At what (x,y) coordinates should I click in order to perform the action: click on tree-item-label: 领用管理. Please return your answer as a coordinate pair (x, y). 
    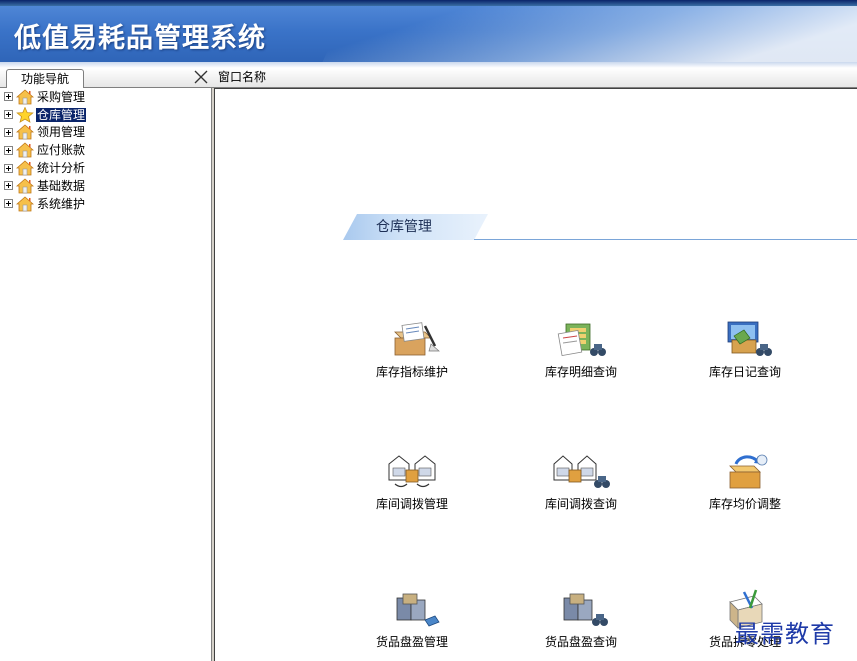
    Looking at the image, I should click on (61, 132).